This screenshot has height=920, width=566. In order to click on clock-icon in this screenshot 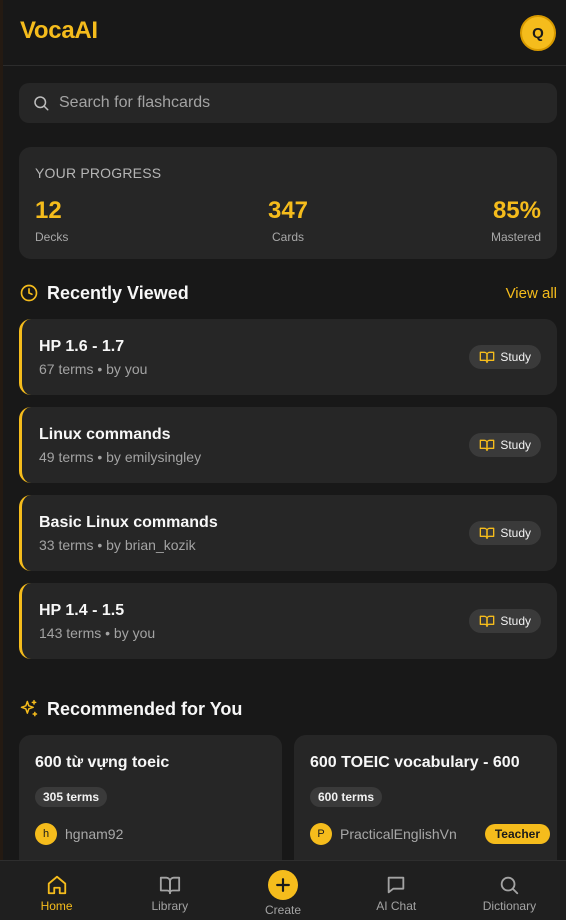, I will do `click(29, 293)`.